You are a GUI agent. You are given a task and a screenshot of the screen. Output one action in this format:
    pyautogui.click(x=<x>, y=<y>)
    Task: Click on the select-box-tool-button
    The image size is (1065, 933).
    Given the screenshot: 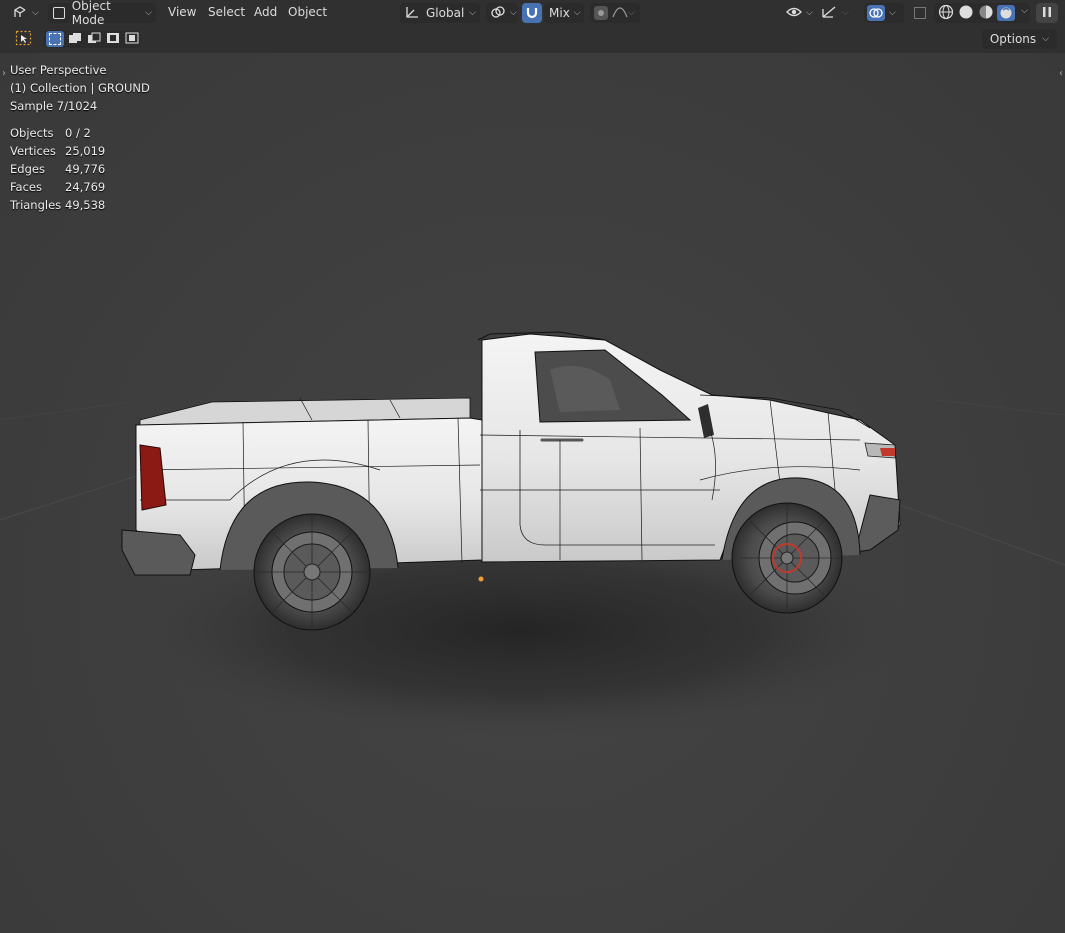 What is the action you would take?
    pyautogui.click(x=24, y=39)
    